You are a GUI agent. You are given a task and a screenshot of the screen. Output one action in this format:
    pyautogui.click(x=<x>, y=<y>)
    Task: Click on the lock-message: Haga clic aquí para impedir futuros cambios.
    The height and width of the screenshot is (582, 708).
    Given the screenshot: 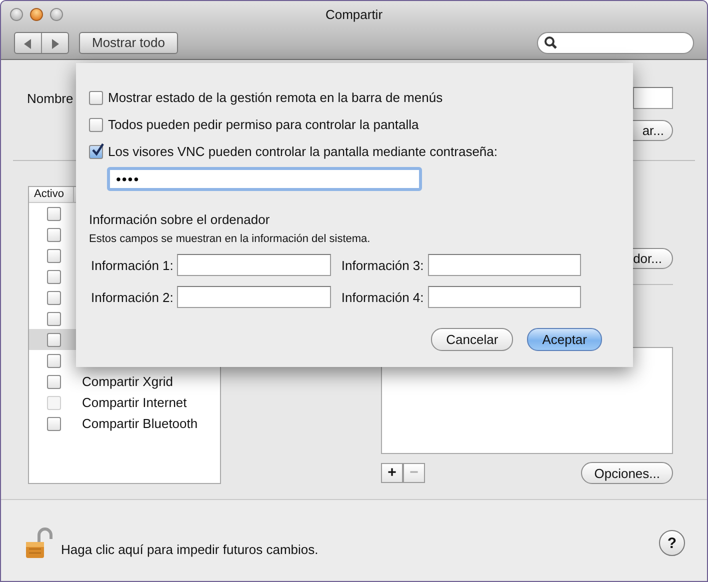 What is the action you would take?
    pyautogui.click(x=189, y=549)
    